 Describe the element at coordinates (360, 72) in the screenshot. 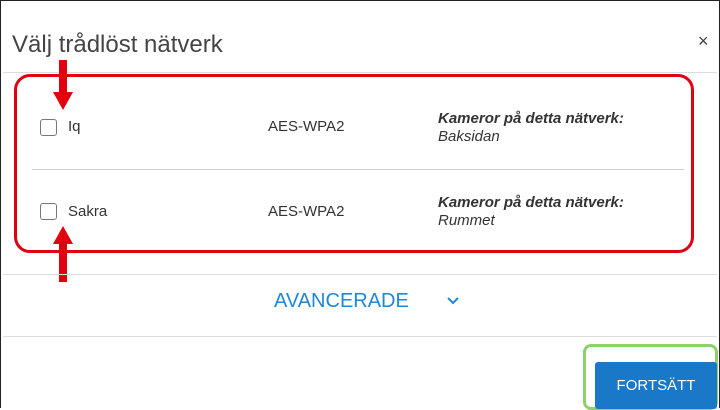

I see `header-divider` at that location.